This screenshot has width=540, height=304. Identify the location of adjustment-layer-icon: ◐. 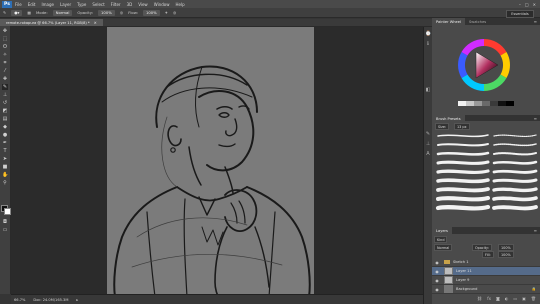
(507, 300).